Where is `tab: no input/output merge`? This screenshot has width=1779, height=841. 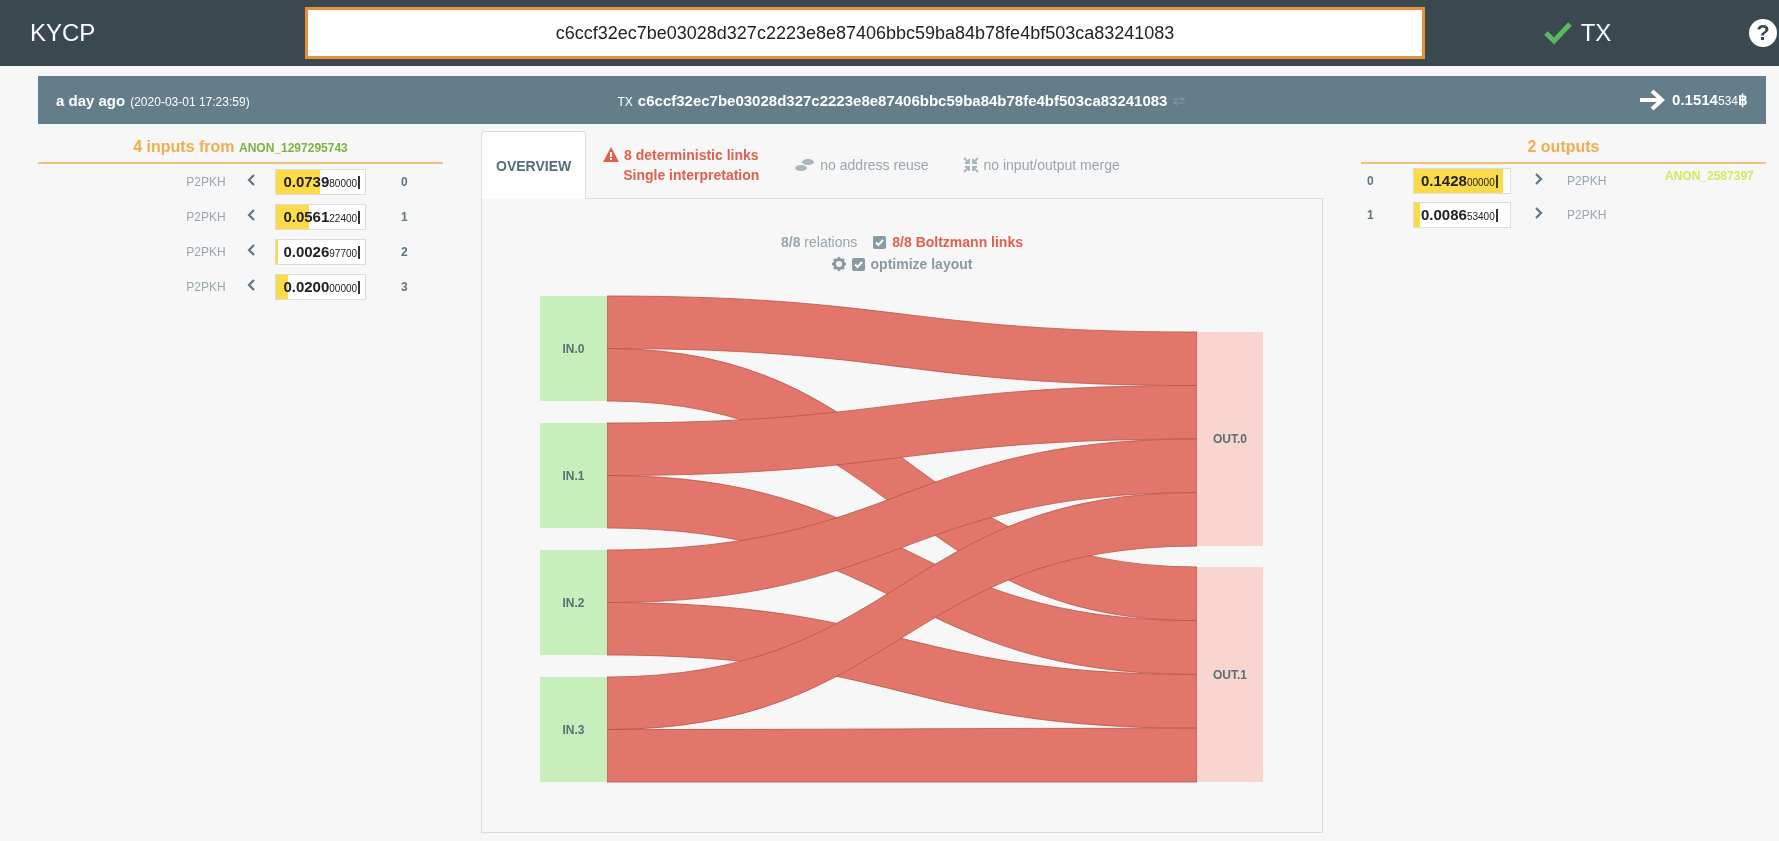
tab: no input/output merge is located at coordinates (1041, 164).